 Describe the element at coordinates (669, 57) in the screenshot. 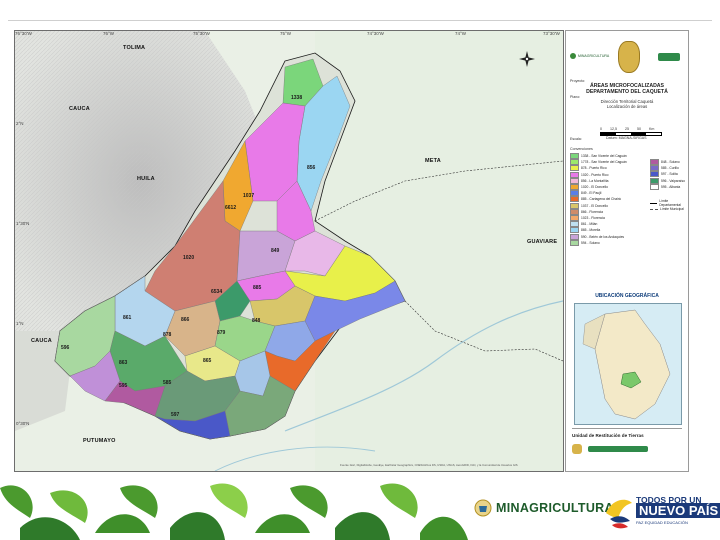

I see `restitucion-logo-icon` at that location.